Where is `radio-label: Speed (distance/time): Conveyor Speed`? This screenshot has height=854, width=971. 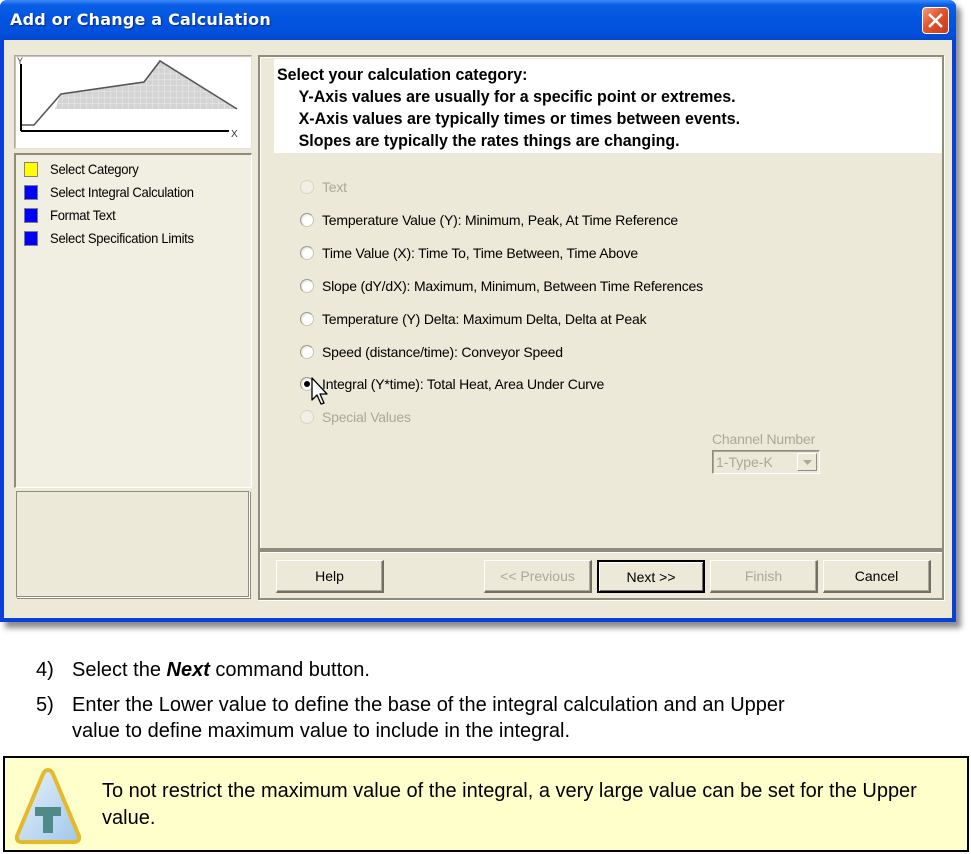 radio-label: Speed (distance/time): Conveyor Speed is located at coordinates (442, 352).